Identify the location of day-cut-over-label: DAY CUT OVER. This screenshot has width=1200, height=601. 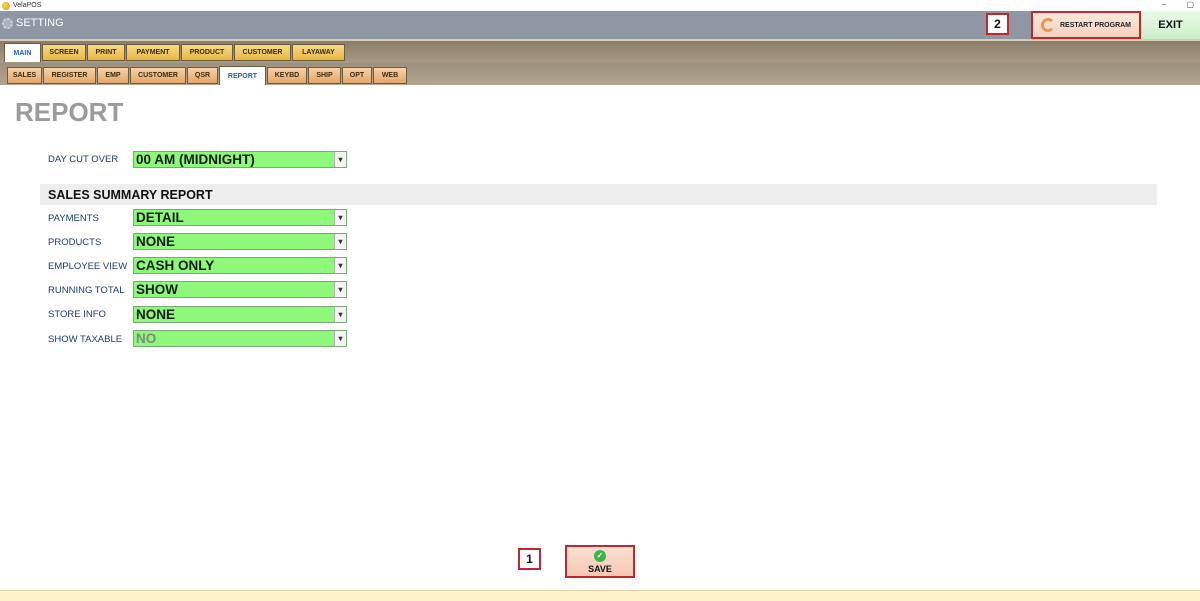
(83, 159).